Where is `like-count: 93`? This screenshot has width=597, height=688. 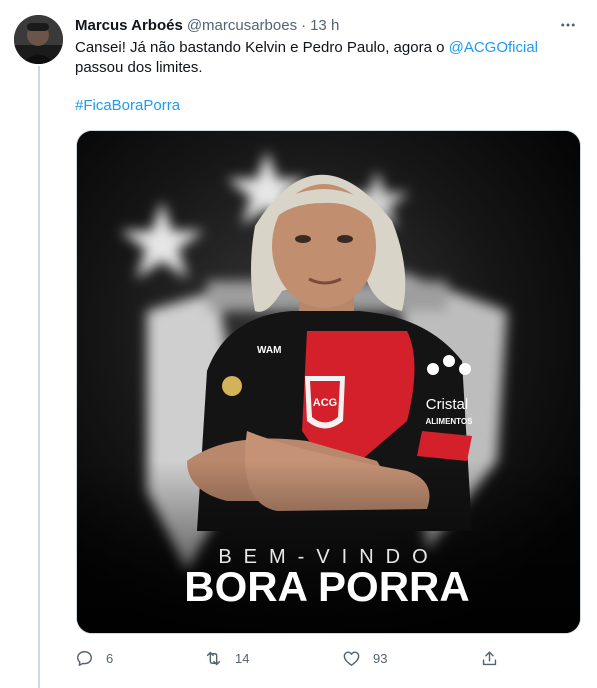
like-count: 93 is located at coordinates (380, 658).